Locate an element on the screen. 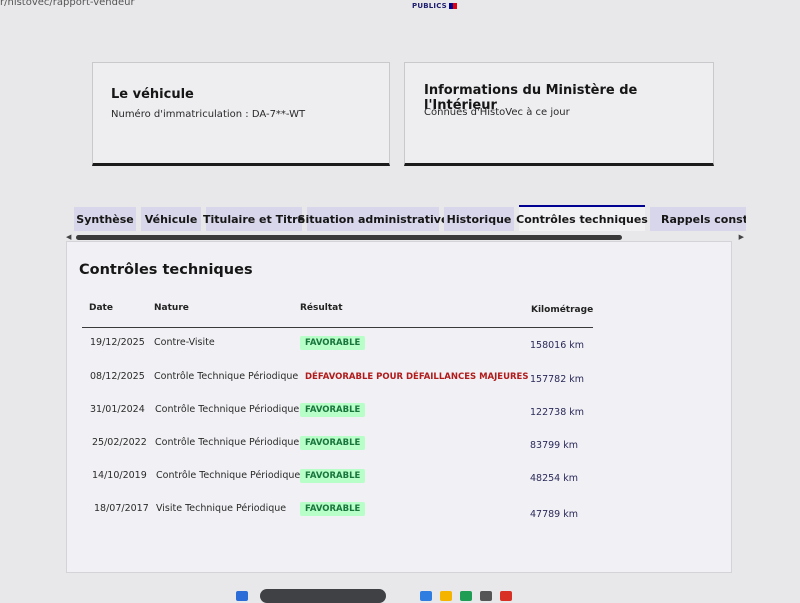 Image resolution: width=800 pixels, height=603 pixels. row-km: 48254 km is located at coordinates (554, 478).